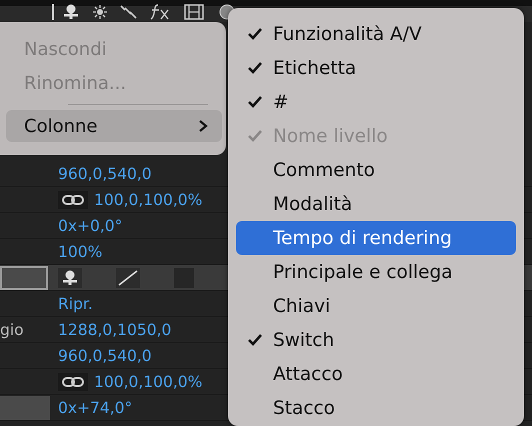 This screenshot has height=426, width=532. Describe the element at coordinates (203, 126) in the screenshot. I see `chevron-icon` at that location.